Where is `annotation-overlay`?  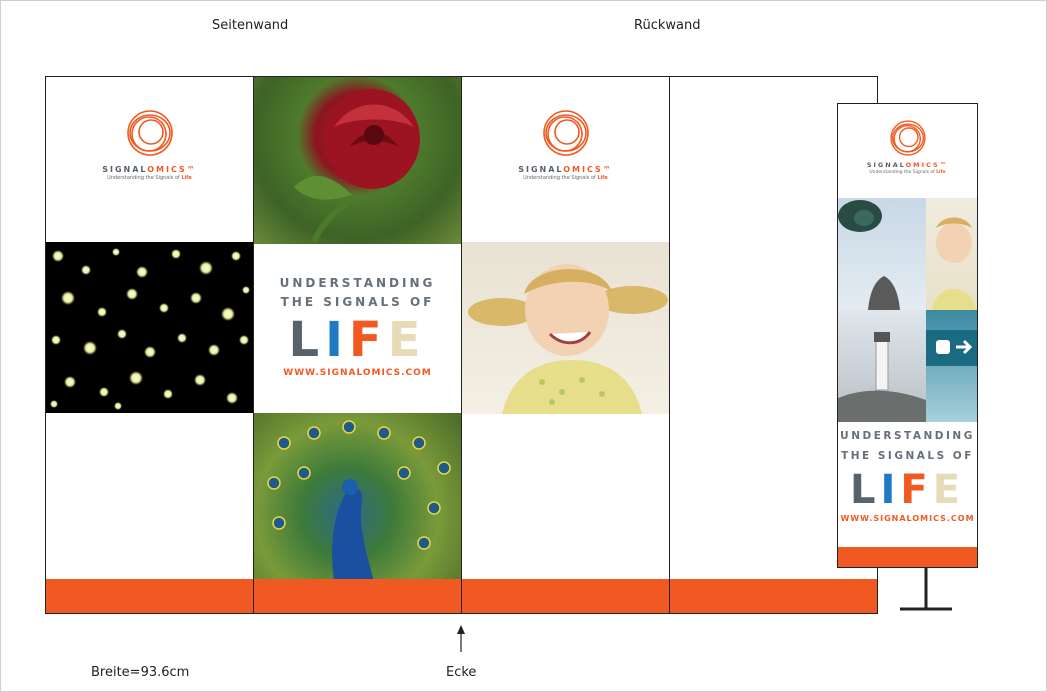 annotation-overlay is located at coordinates (704, 610).